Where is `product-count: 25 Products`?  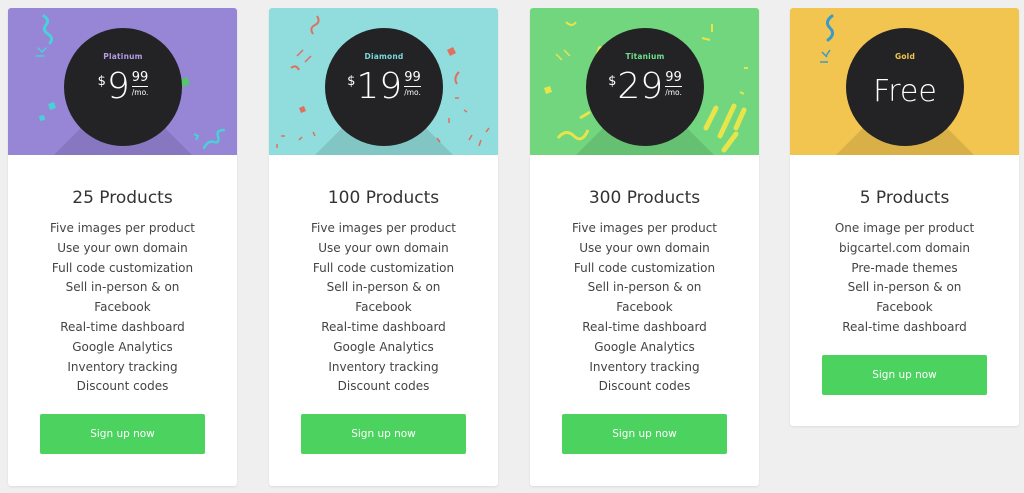
product-count: 25 Products is located at coordinates (122, 198).